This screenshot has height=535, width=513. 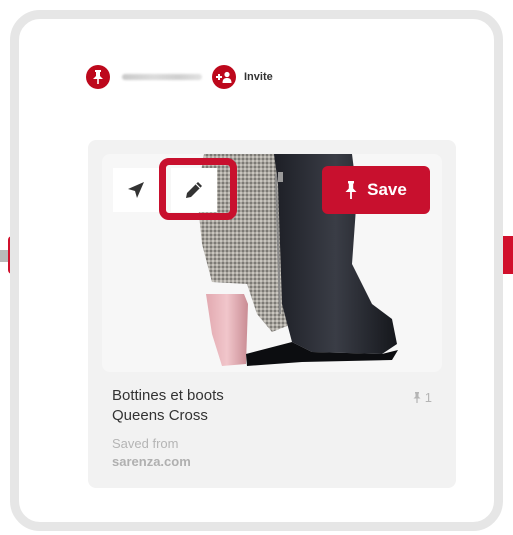 I want to click on source-domain-link: sarenza.com, so click(x=151, y=461).